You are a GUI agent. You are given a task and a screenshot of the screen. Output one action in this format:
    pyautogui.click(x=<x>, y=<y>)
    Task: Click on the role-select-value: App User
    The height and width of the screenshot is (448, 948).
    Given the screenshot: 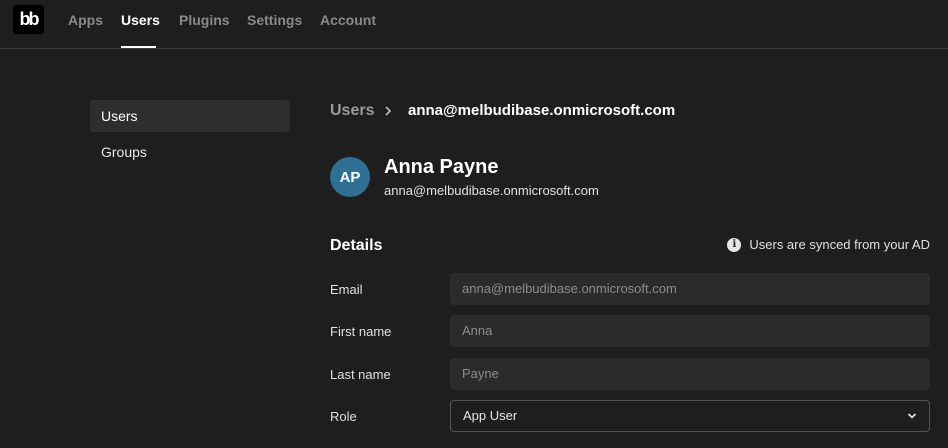 What is the action you would take?
    pyautogui.click(x=490, y=415)
    